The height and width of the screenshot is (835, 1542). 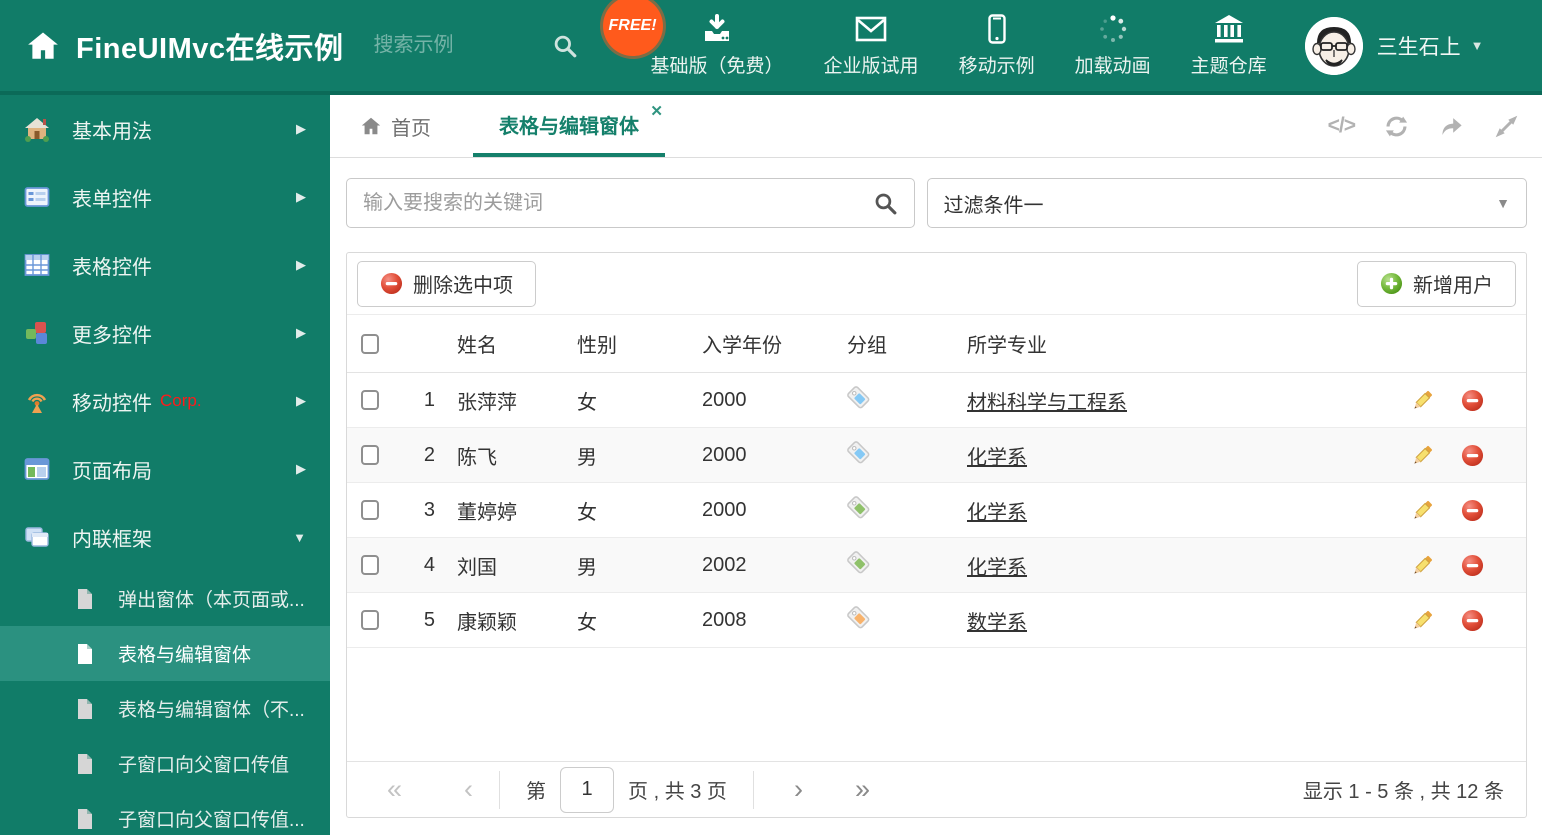 I want to click on filter-row: 过滤条件一 ▼, so click(x=936, y=203).